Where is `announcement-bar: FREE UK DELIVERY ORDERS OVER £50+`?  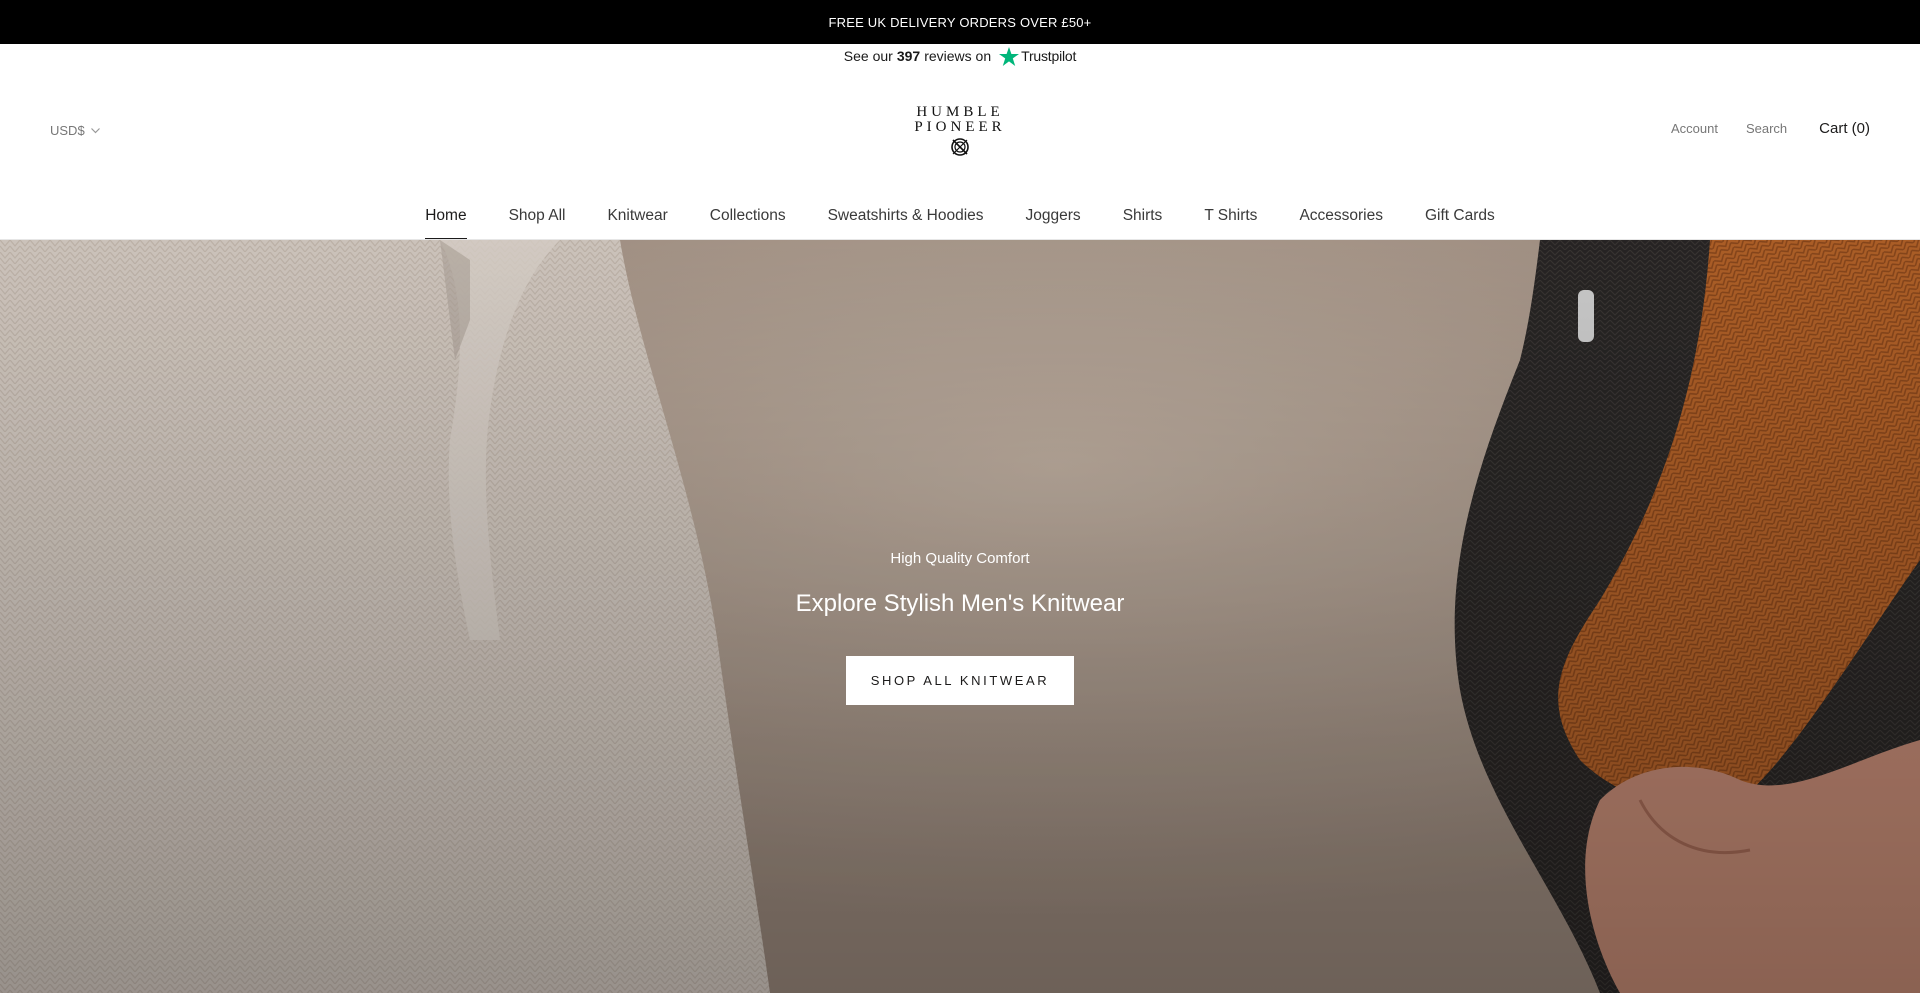
announcement-bar: FREE UK DELIVERY ORDERS OVER £50+ is located at coordinates (960, 22).